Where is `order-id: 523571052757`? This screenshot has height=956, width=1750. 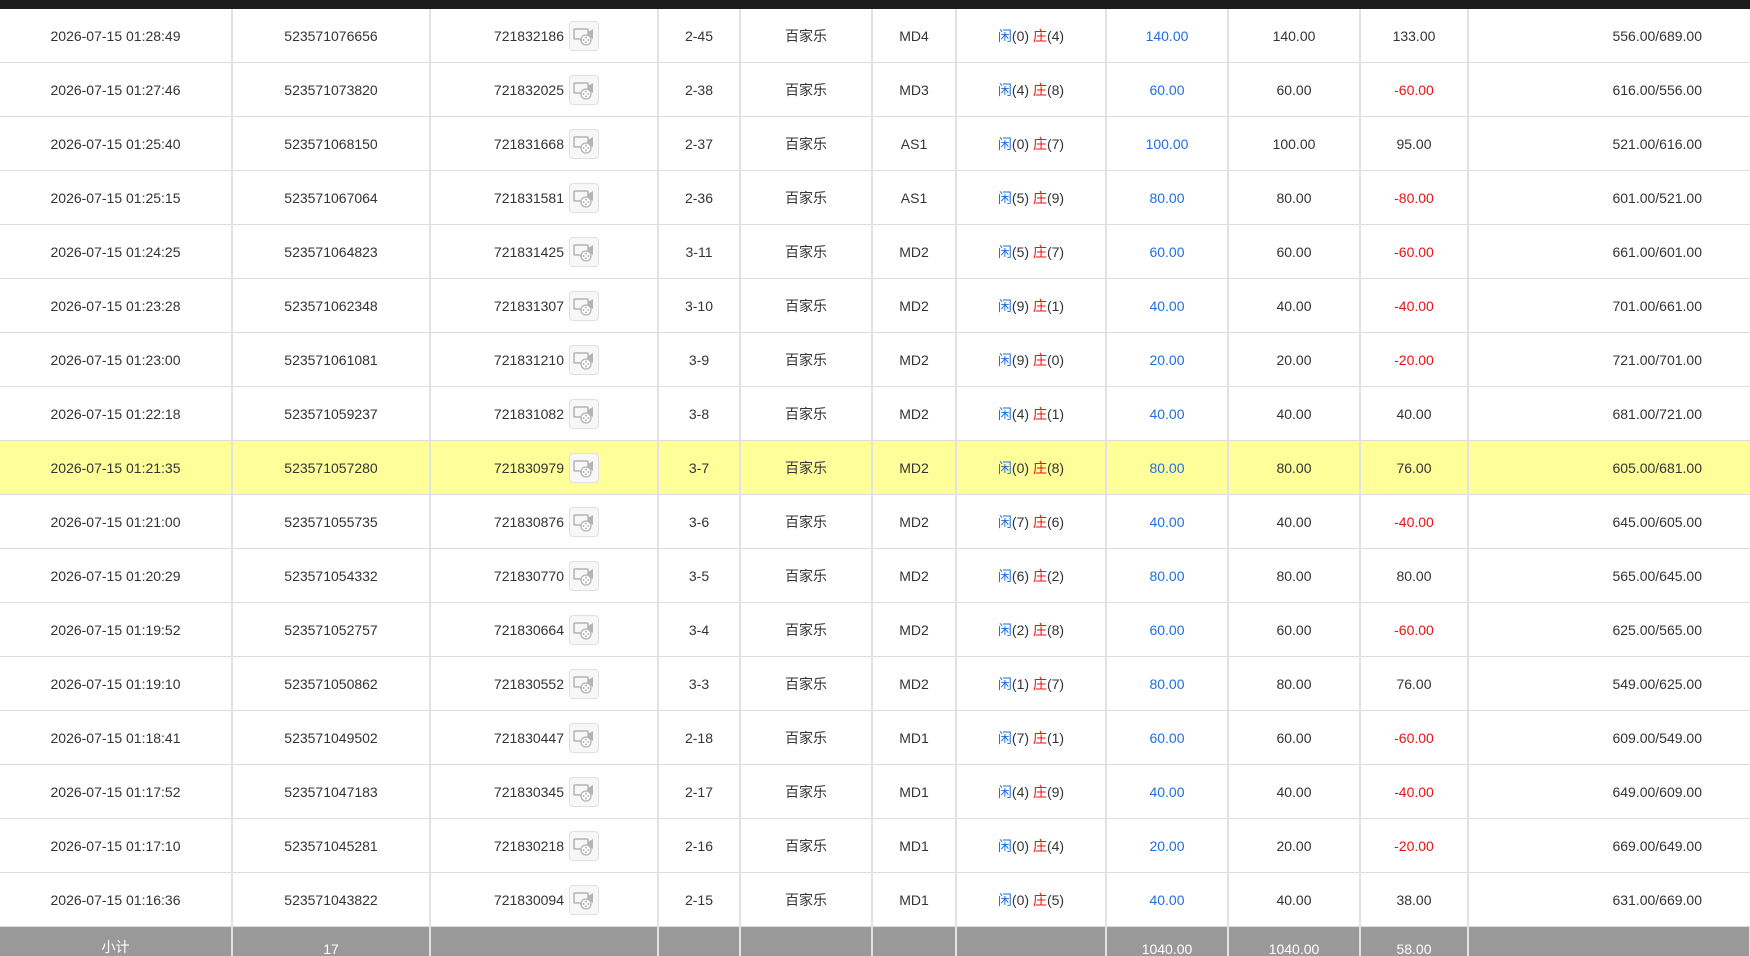 order-id: 523571052757 is located at coordinates (331, 629).